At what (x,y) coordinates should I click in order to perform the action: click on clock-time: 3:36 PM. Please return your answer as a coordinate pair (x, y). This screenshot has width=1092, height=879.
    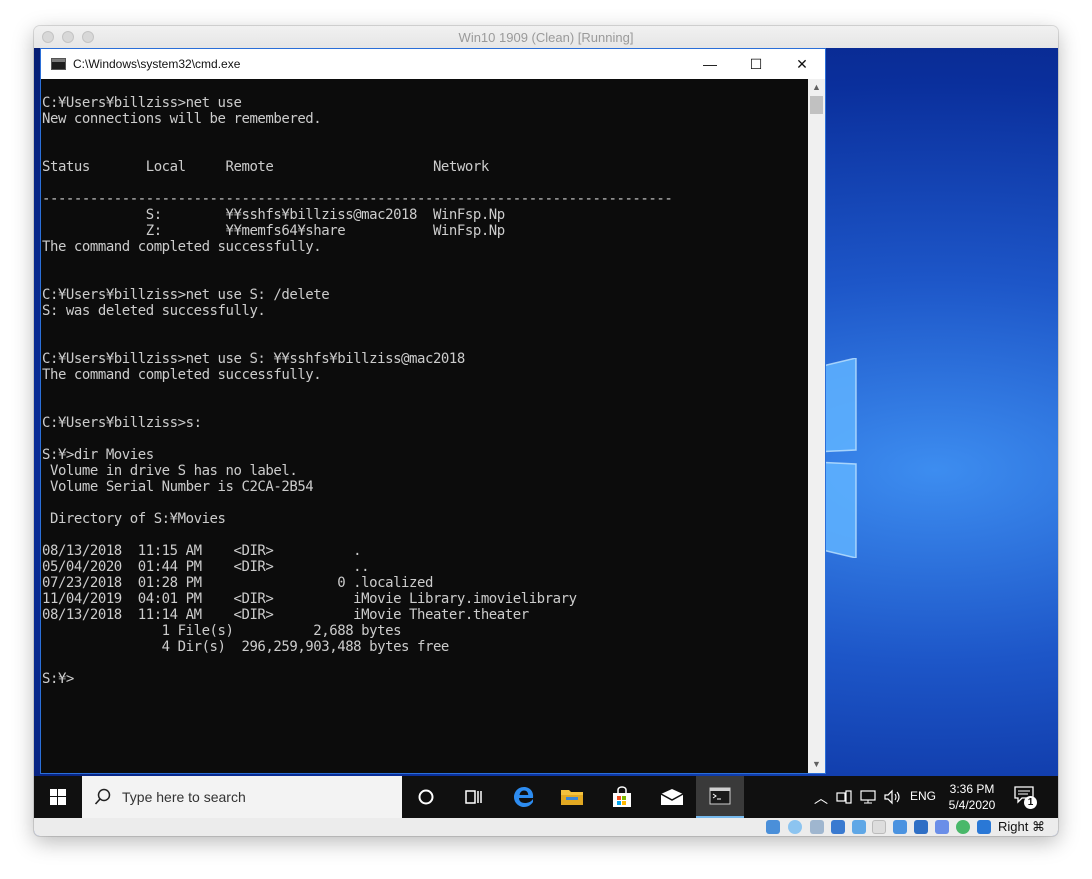
    Looking at the image, I should click on (972, 789).